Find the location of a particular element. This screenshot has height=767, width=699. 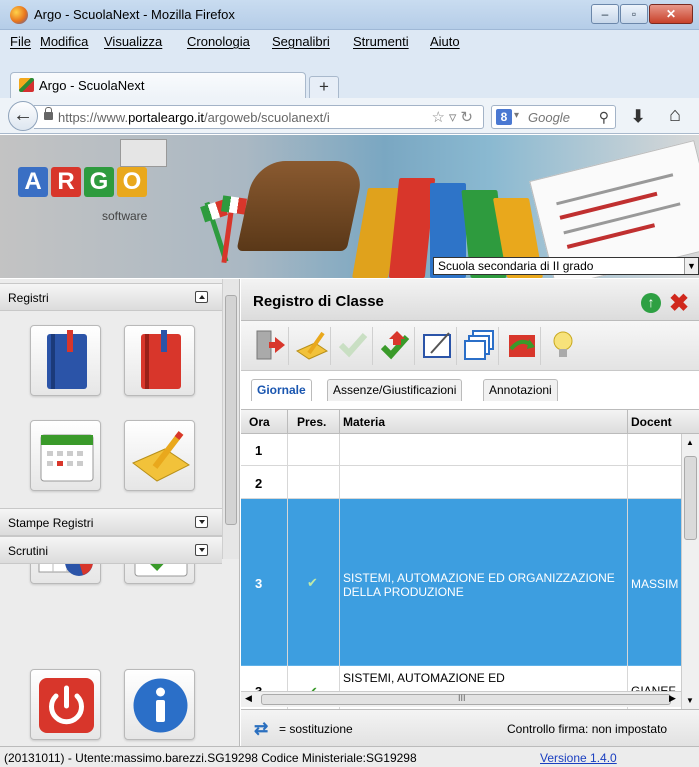

info-button is located at coordinates (159, 704).